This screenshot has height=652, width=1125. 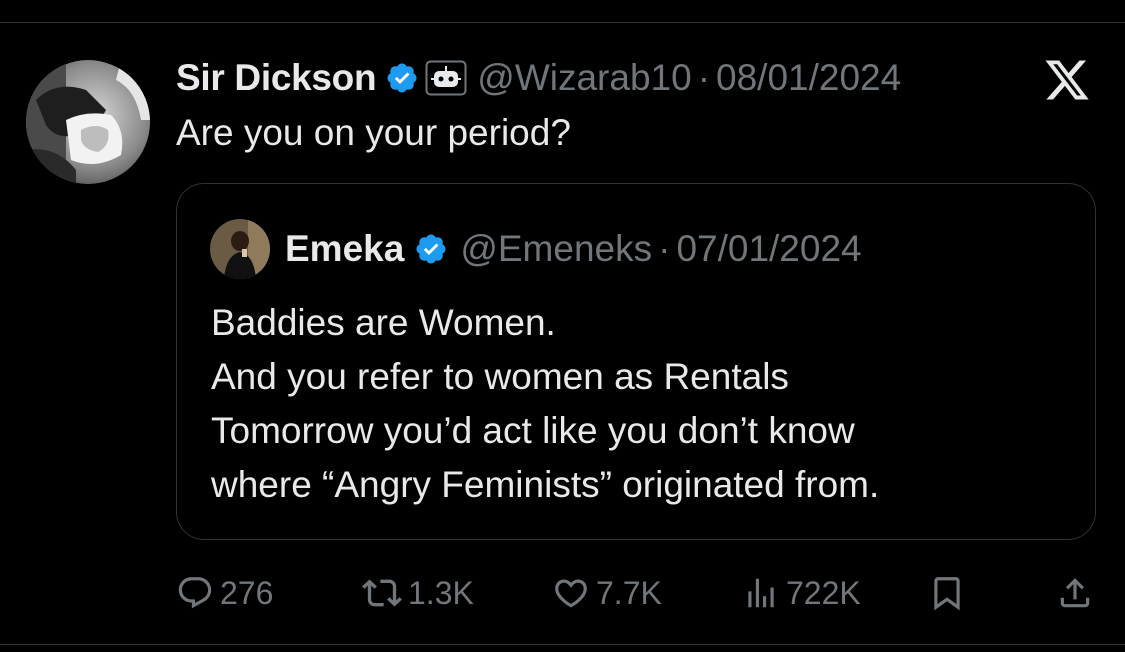 I want to click on repost-button: 1.3K, so click(x=418, y=593).